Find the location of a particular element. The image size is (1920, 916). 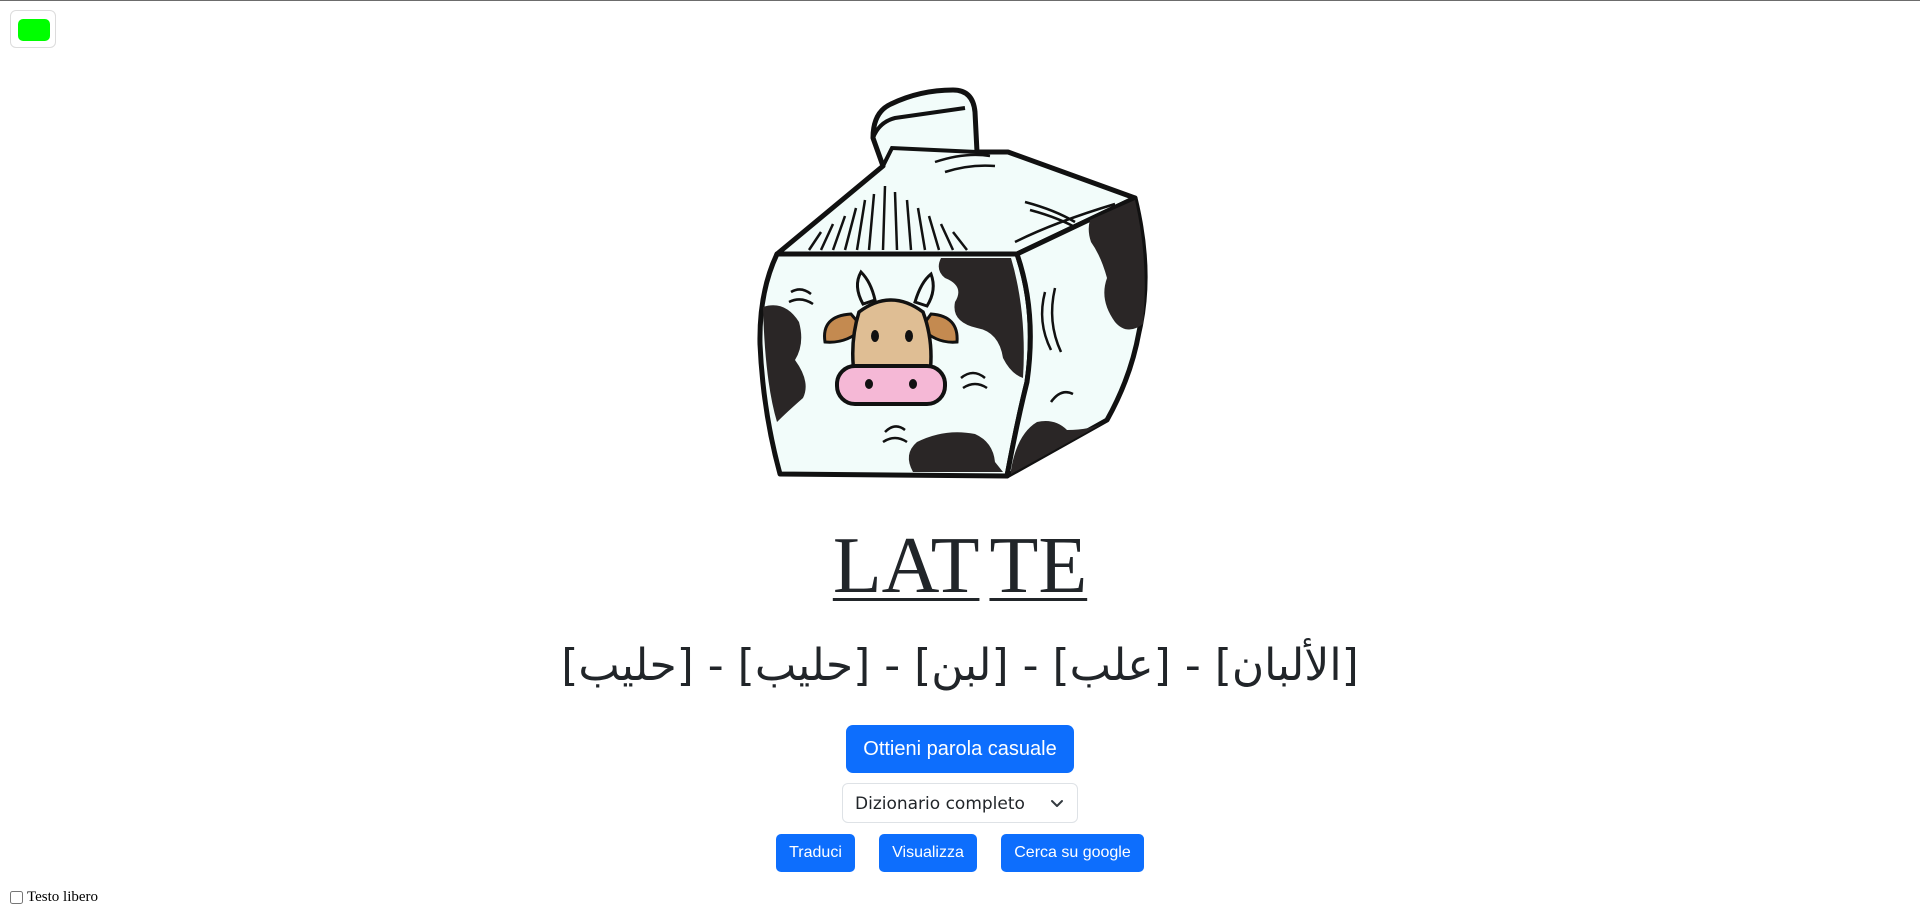

word-syllable-2: TE is located at coordinates (1038, 566).